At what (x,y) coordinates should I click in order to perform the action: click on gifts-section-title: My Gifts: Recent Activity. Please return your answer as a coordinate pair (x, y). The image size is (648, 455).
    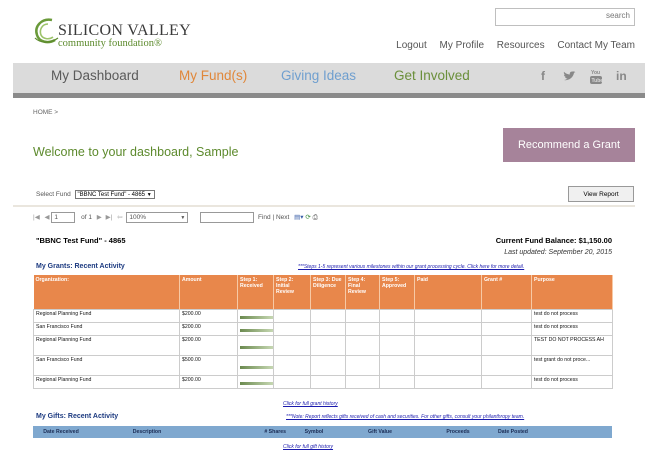
    Looking at the image, I should click on (77, 416).